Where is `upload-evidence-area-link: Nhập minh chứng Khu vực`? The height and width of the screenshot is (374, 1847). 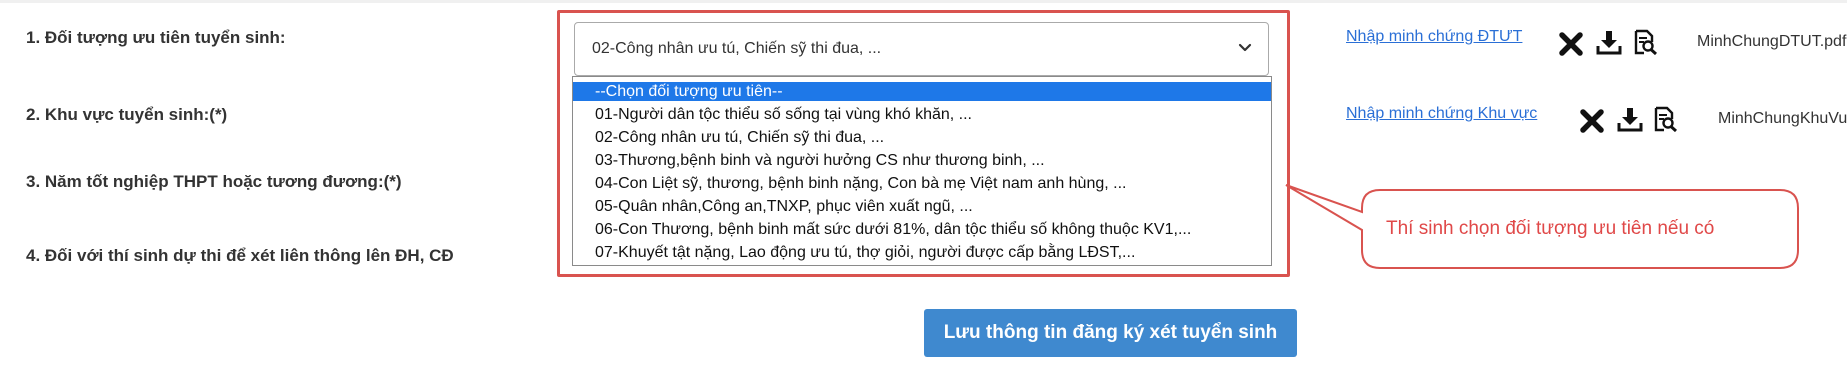 upload-evidence-area-link: Nhập minh chứng Khu vực is located at coordinates (1441, 114).